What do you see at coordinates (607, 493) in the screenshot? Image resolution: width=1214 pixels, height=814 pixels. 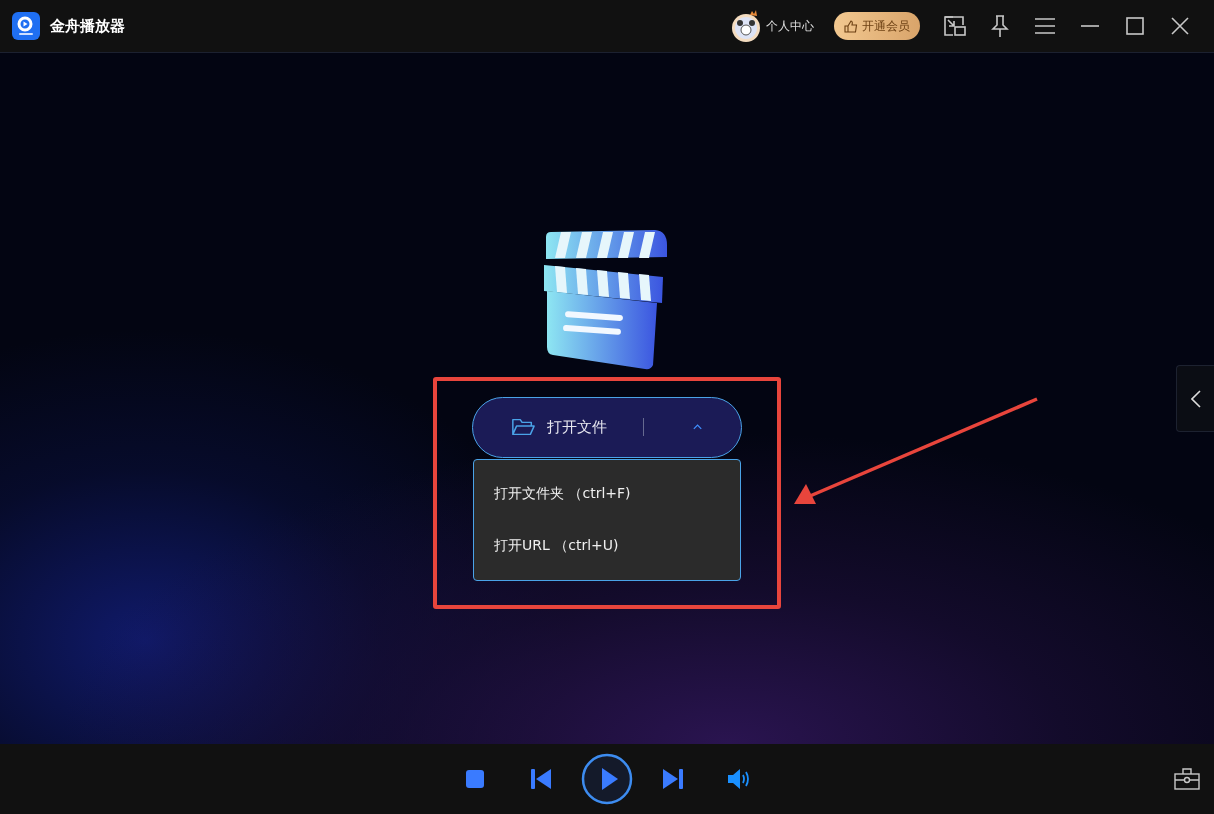 I see `menu-item: 打开文件夹 （ctrl+F)` at bounding box center [607, 493].